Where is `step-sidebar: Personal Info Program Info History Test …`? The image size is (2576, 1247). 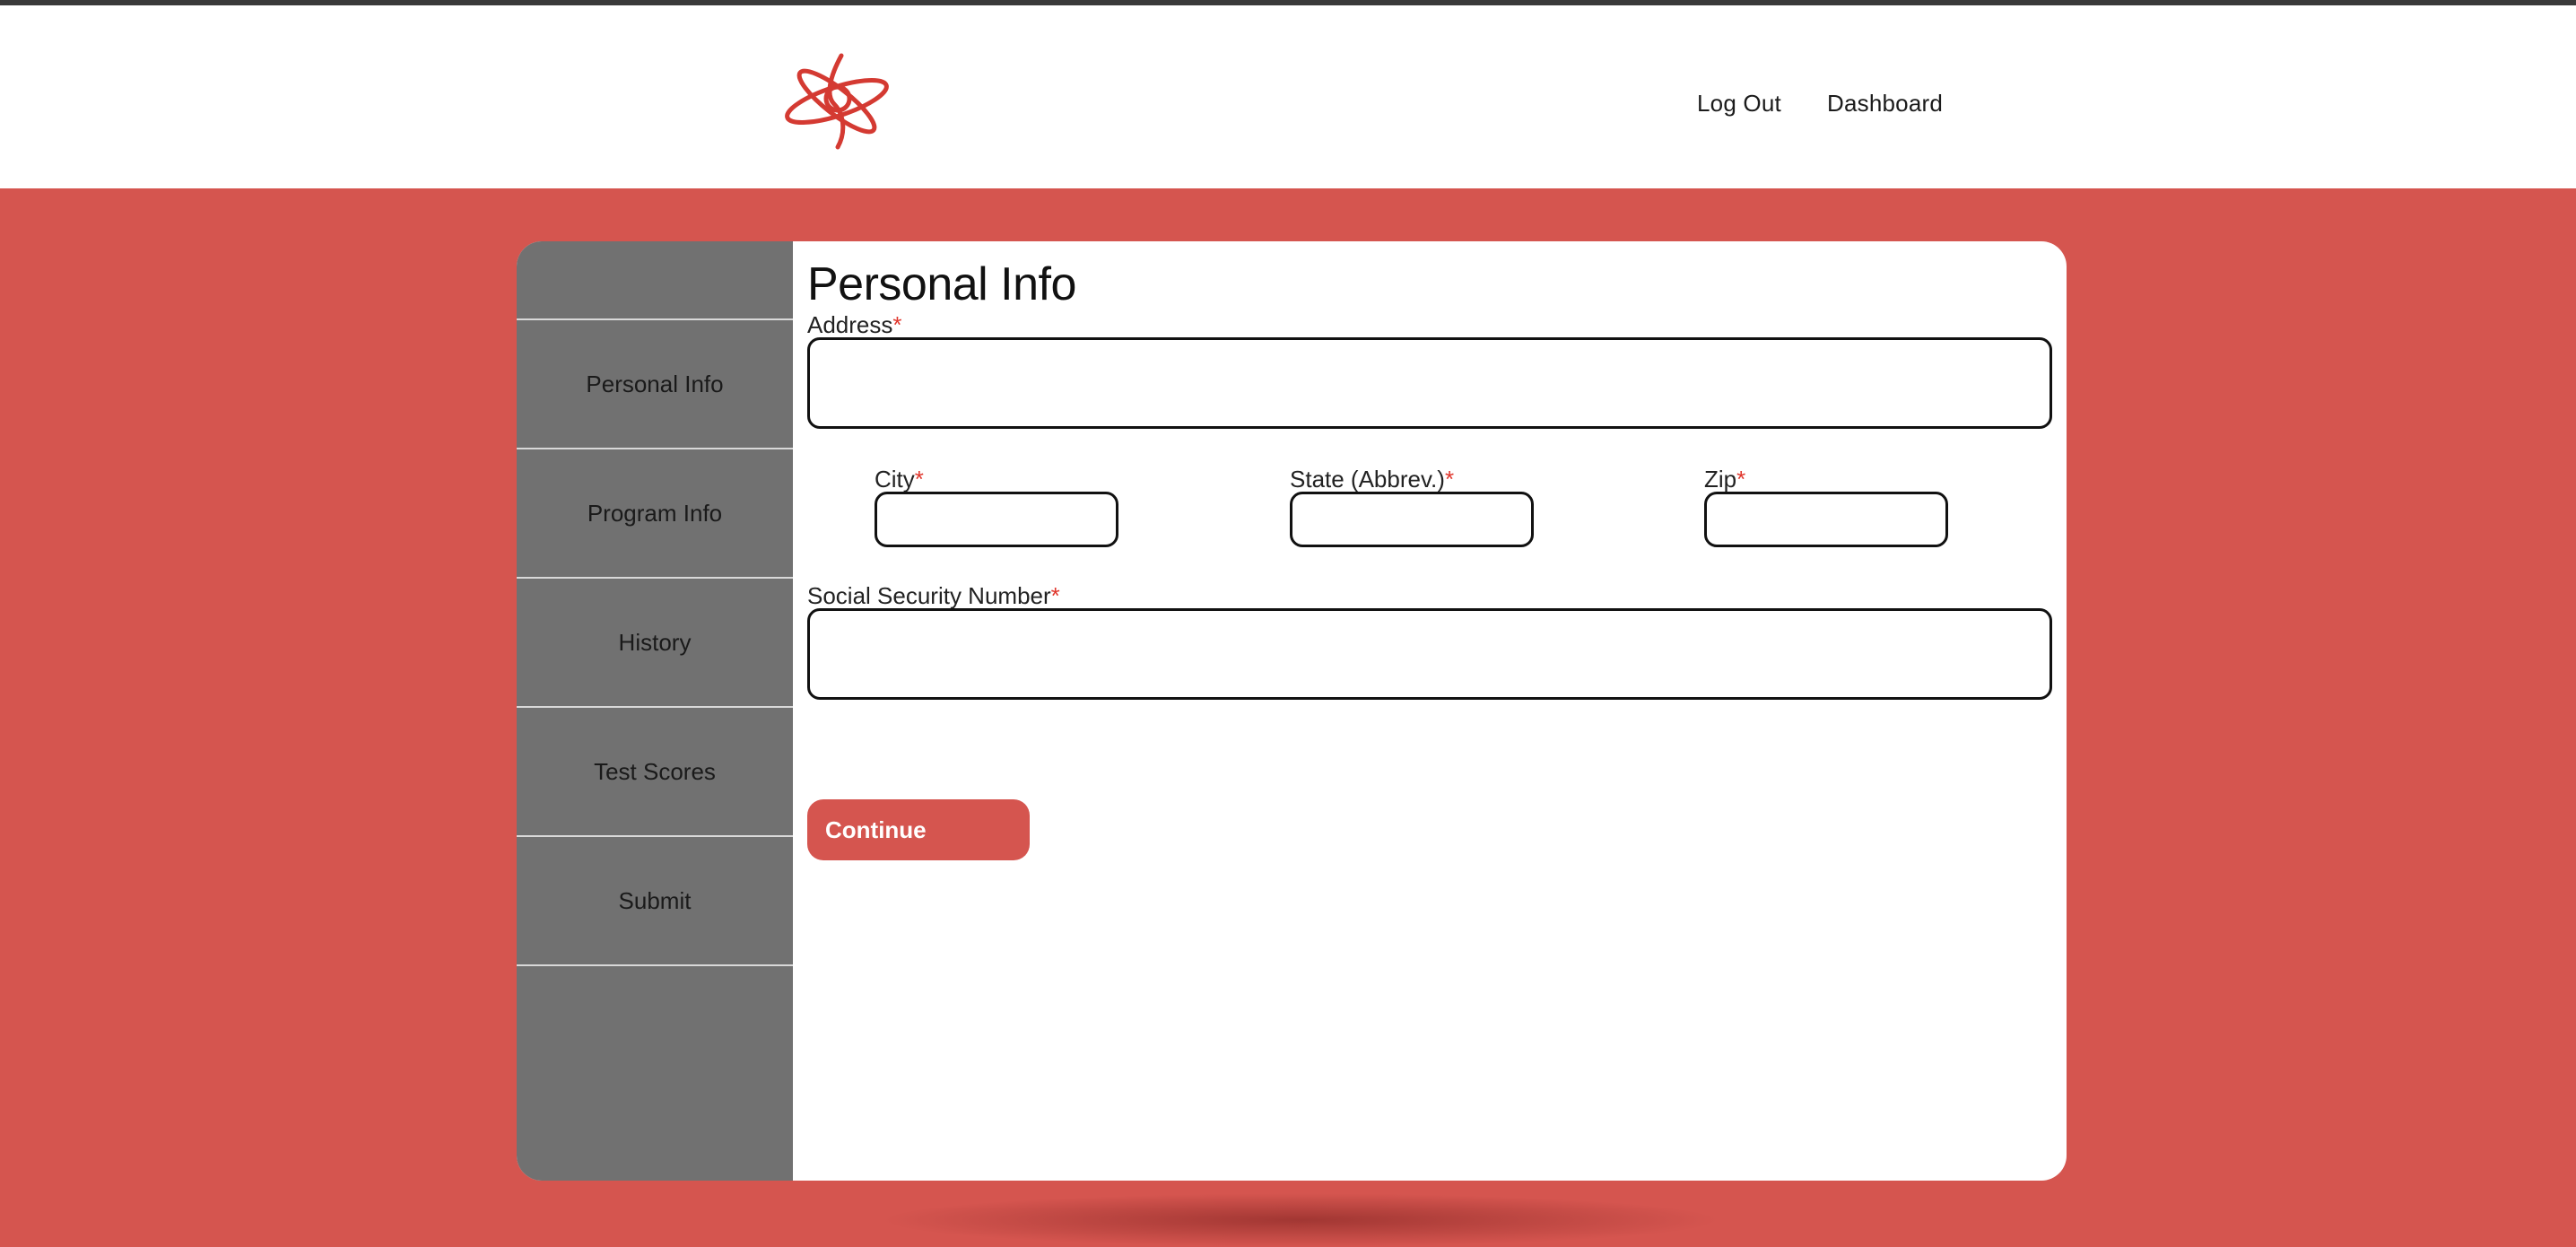 step-sidebar: Personal Info Program Info History Test … is located at coordinates (655, 711).